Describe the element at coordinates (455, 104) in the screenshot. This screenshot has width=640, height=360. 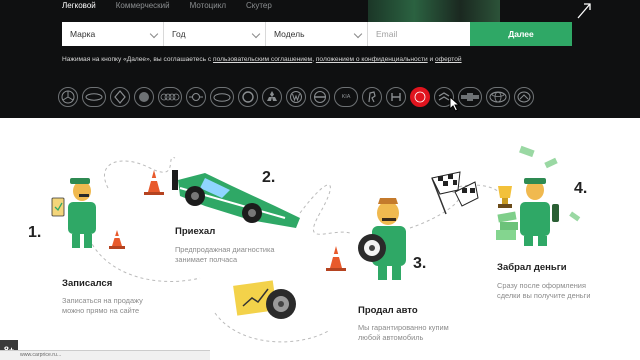
I see `mouse-cursor-icon` at that location.